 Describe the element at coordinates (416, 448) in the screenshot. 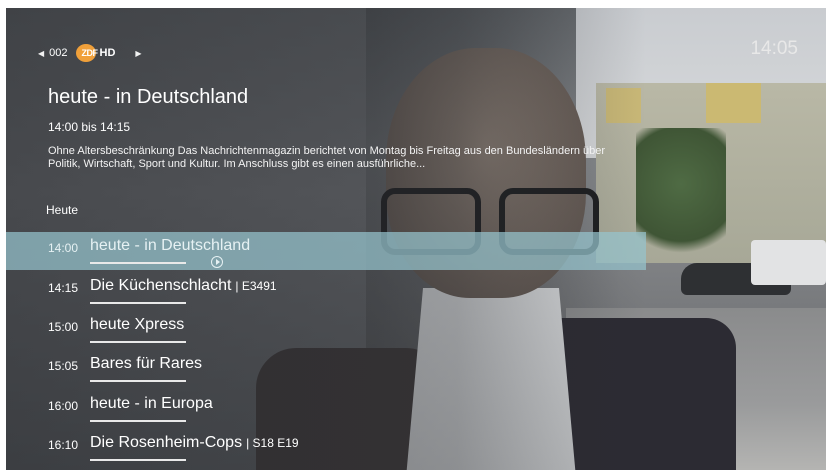

I see `schedule-item: 16:10 Die Rosenheim-Cops | S18 E19` at that location.